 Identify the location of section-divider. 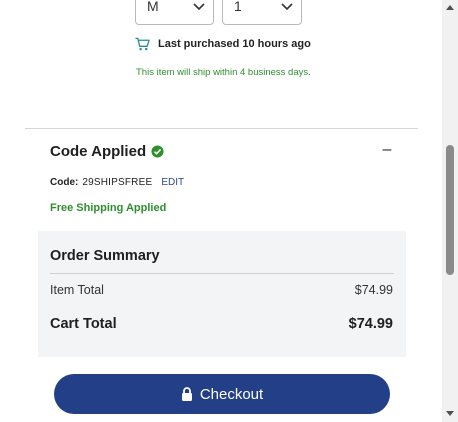
(221, 128).